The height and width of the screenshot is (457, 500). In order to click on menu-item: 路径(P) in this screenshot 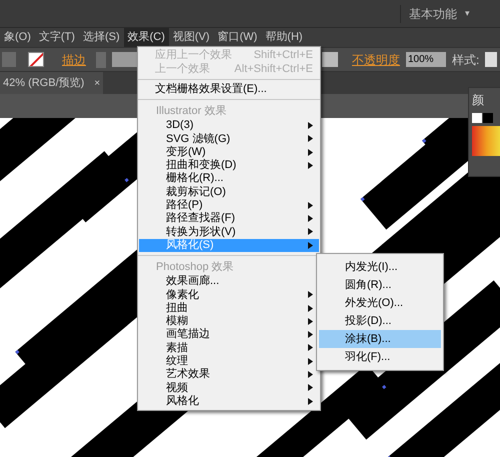, I will do `click(229, 205)`.